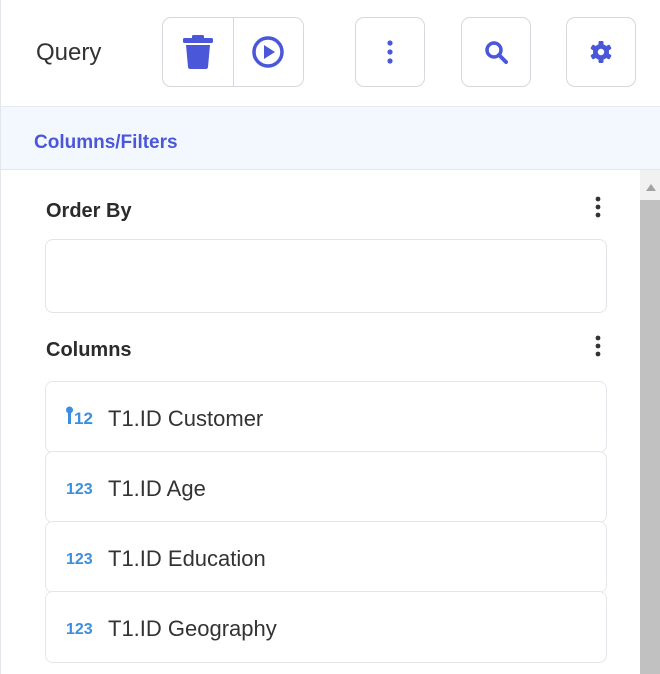 This screenshot has height=674, width=660. I want to click on tab-bar: Columns/Filters, so click(330, 138).